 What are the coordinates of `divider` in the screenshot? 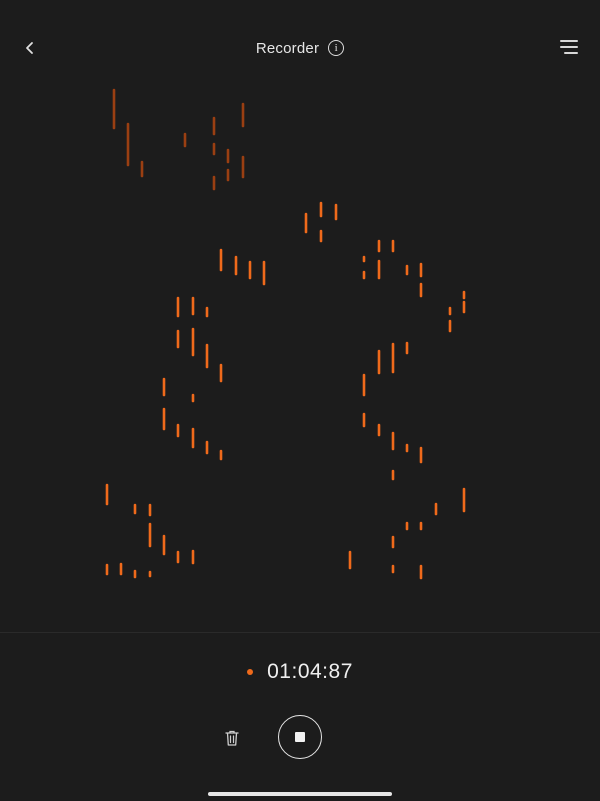 It's located at (300, 632).